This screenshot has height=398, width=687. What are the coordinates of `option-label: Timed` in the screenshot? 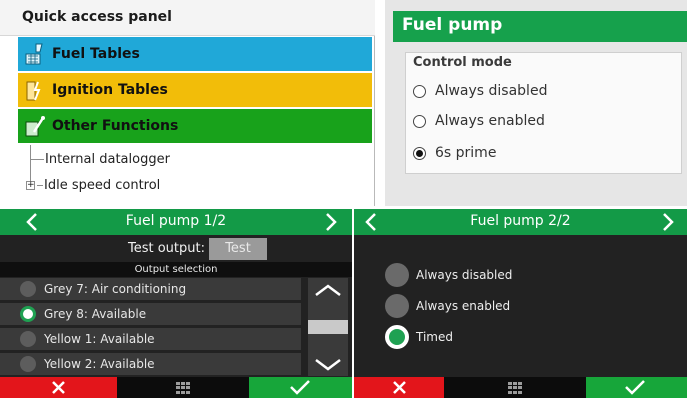 It's located at (434, 337).